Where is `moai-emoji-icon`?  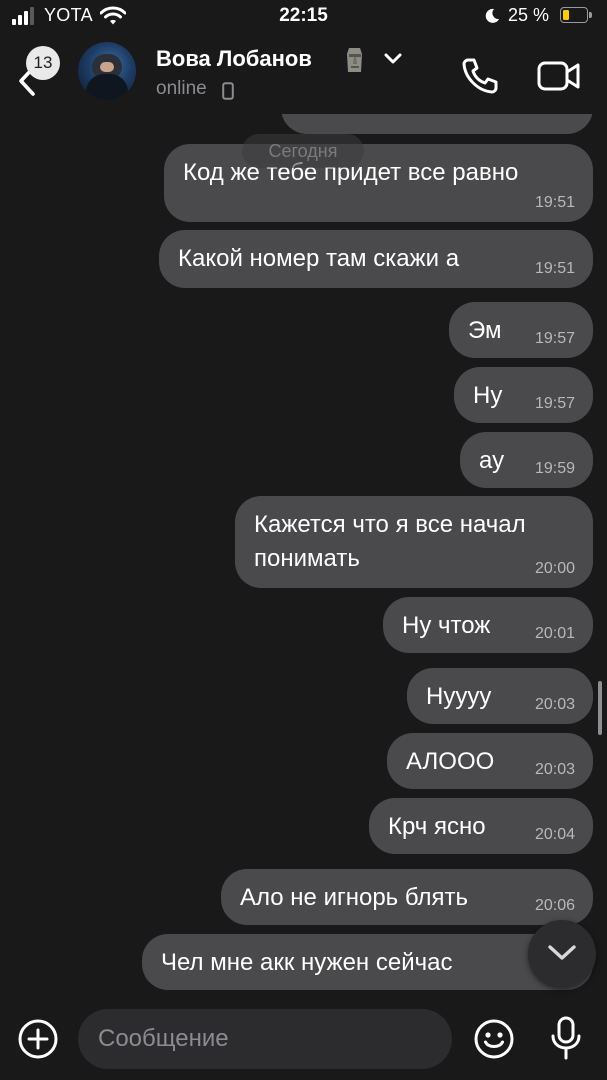
moai-emoji-icon is located at coordinates (355, 62).